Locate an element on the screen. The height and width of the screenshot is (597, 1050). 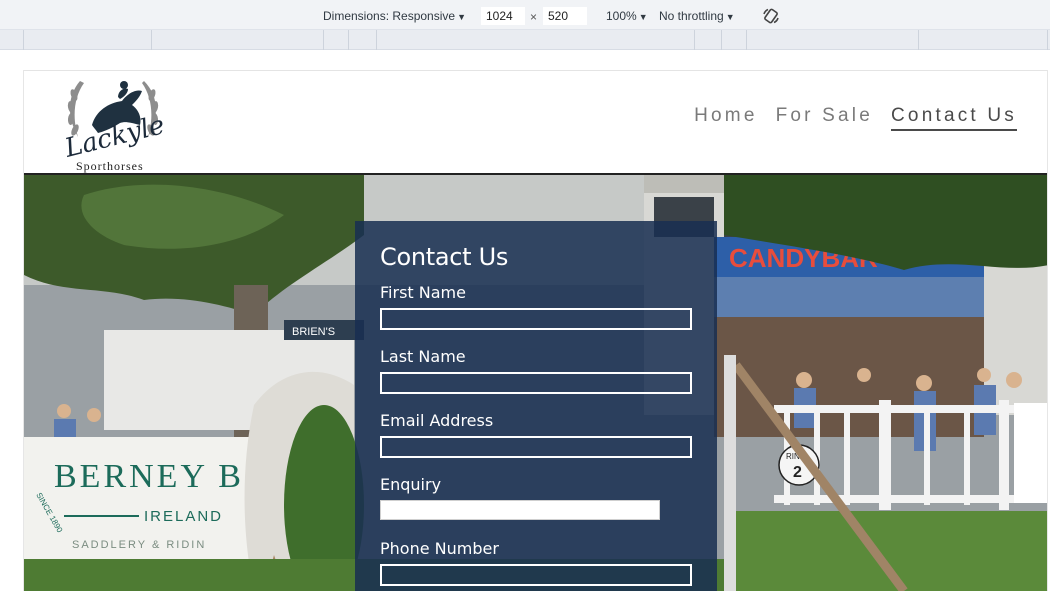
enquiry-label: Enquiry is located at coordinates (411, 484).